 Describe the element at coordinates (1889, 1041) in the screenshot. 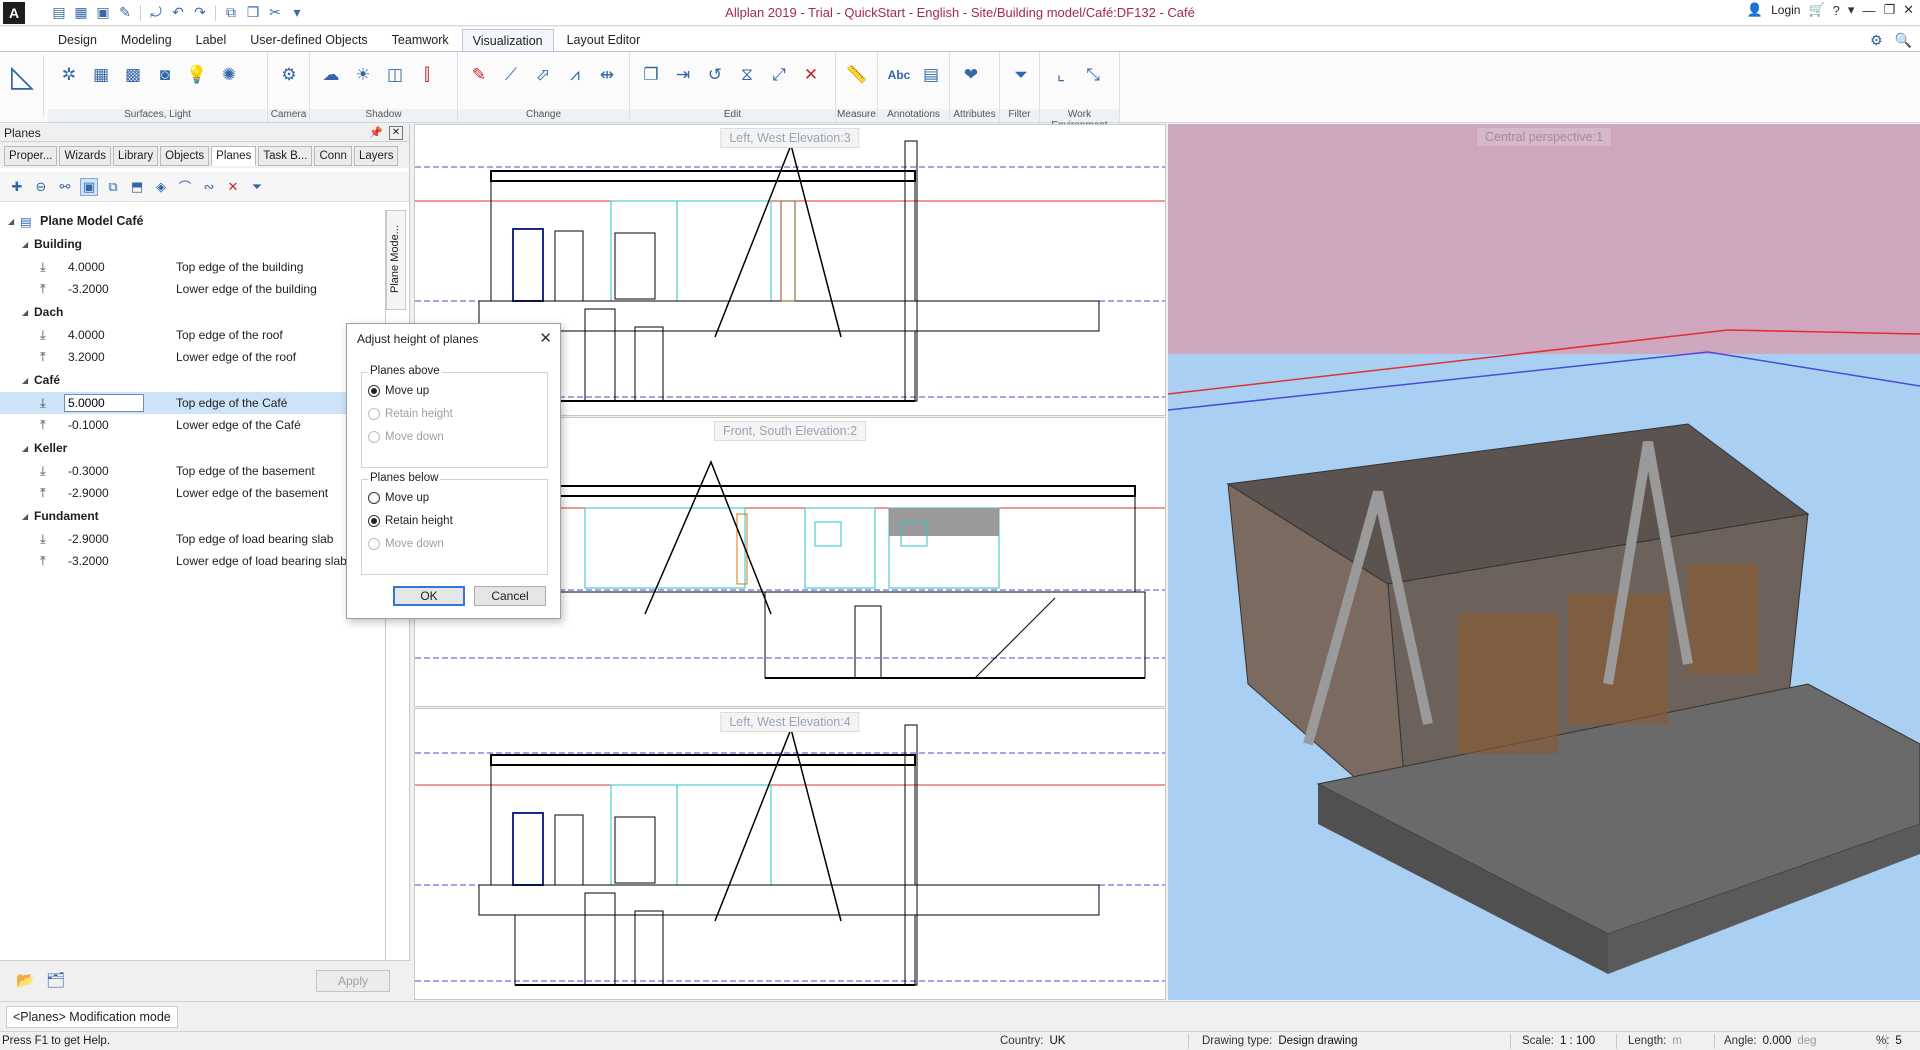

I see `status-percent: %: 5` at that location.